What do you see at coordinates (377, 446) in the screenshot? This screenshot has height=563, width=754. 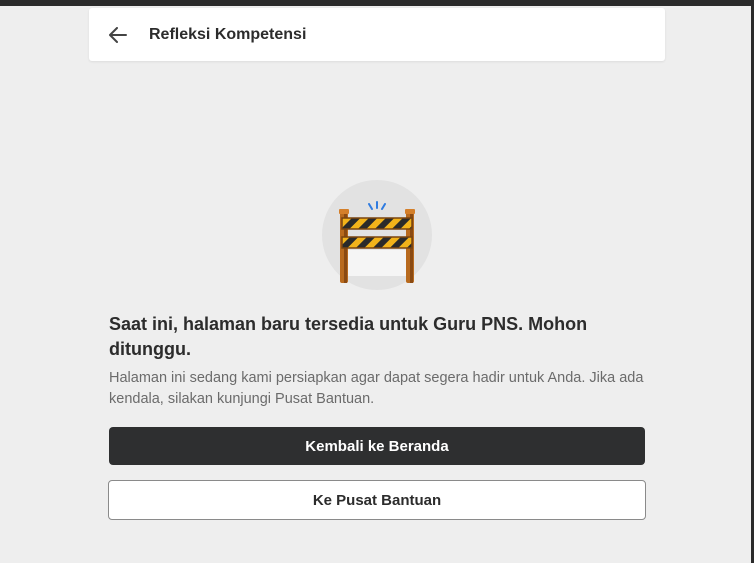 I see `back-to-home-button: Kembali ke Beranda` at bounding box center [377, 446].